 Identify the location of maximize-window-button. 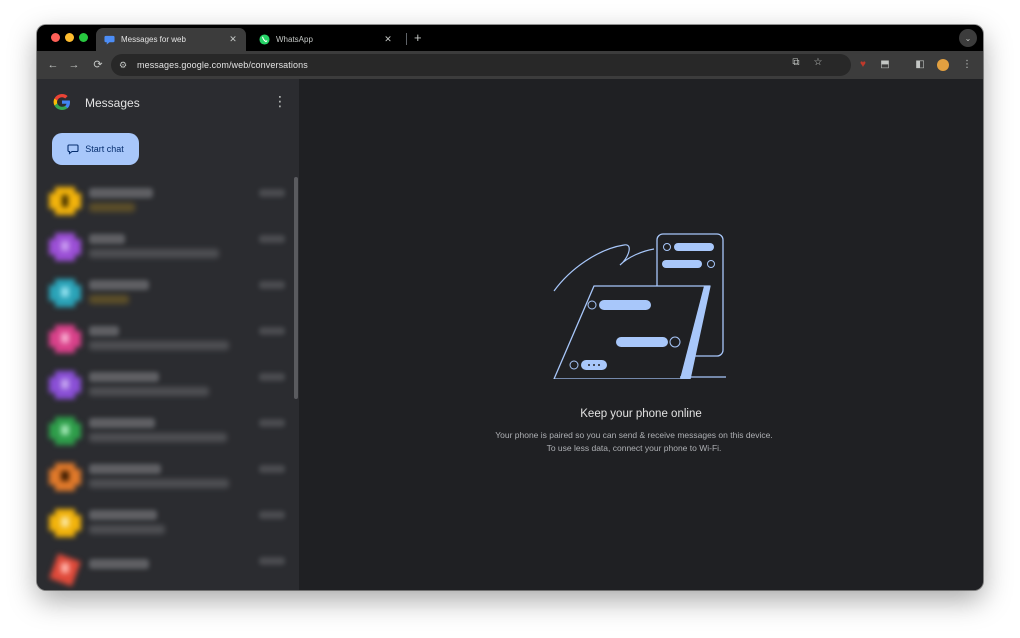
(83, 37).